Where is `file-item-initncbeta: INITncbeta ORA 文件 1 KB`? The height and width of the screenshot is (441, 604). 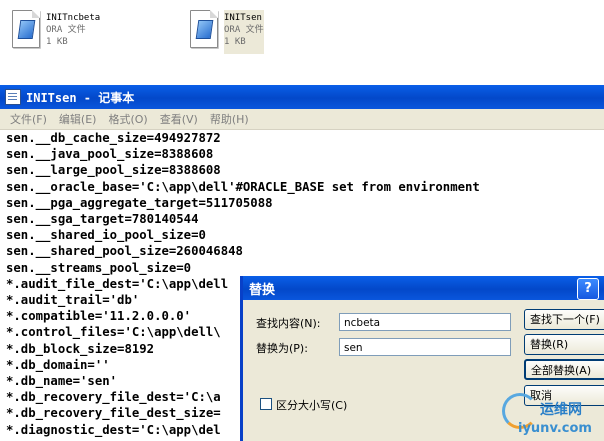
file-item-initncbeta: INITncbeta ORA 文件 1 KB is located at coordinates (55, 32).